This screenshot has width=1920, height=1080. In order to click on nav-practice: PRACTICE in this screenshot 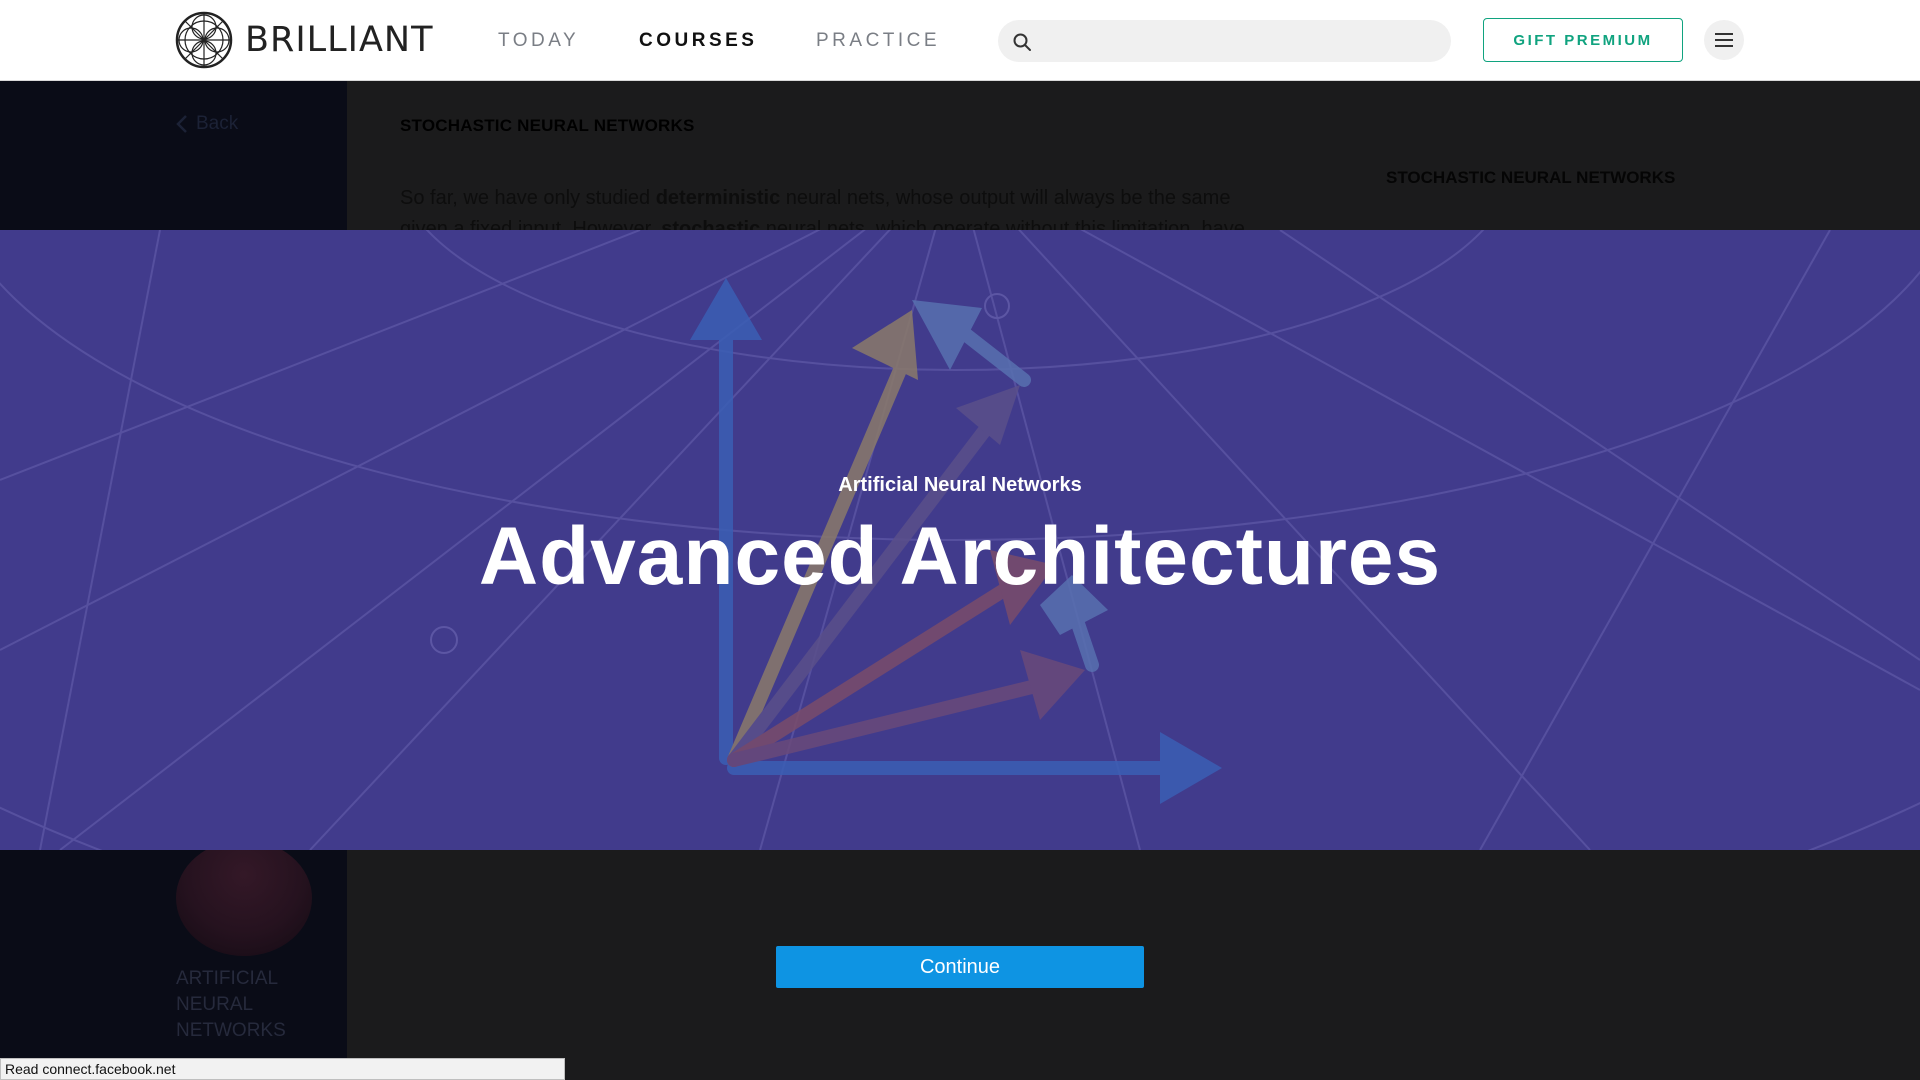, I will do `click(878, 41)`.